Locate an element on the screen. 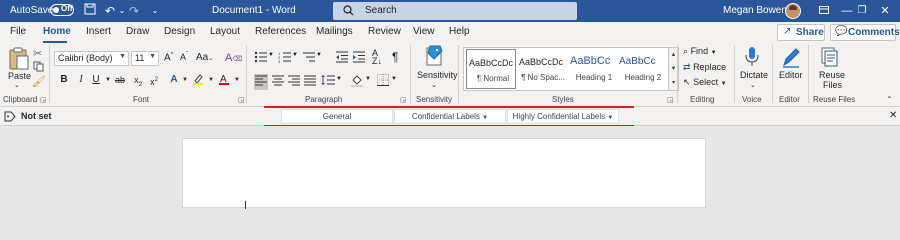  align-right-icon is located at coordinates (294, 82).